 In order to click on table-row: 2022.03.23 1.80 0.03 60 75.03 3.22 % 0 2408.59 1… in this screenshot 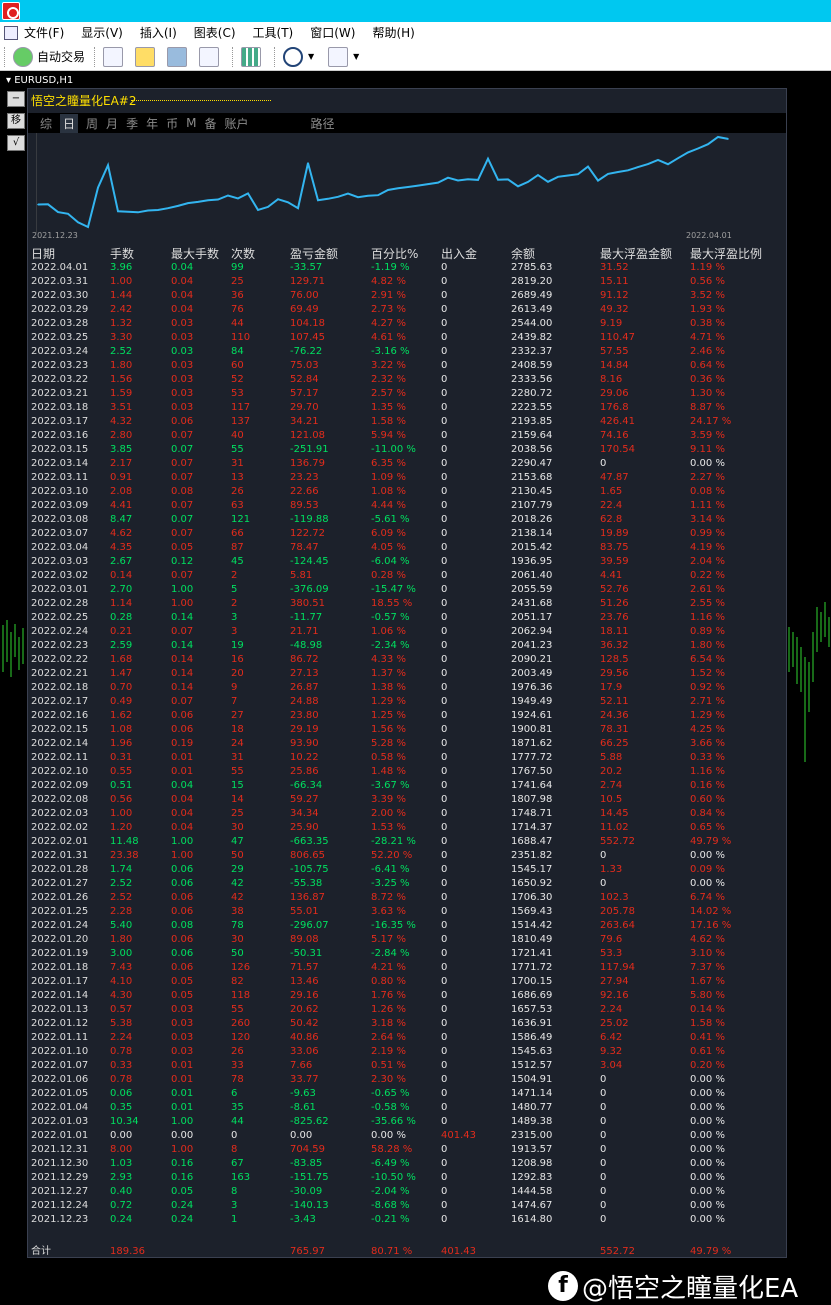, I will do `click(407, 366)`.